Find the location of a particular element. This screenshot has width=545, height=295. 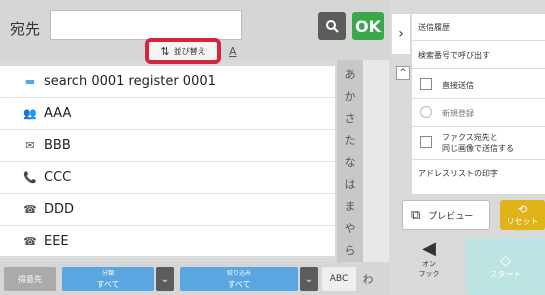

search-icon is located at coordinates (332, 26).